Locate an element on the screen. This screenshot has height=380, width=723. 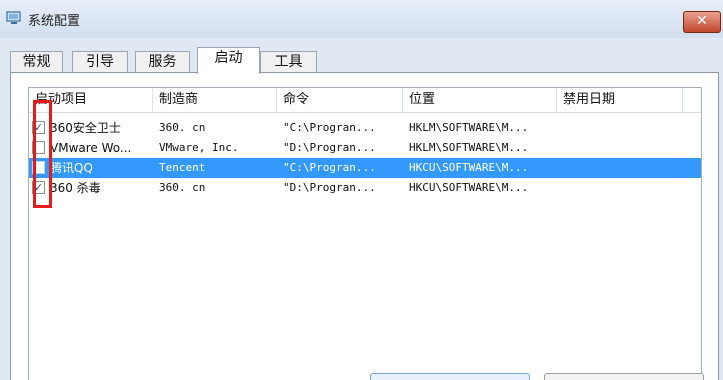
computer-window-icon is located at coordinates (13, 17).